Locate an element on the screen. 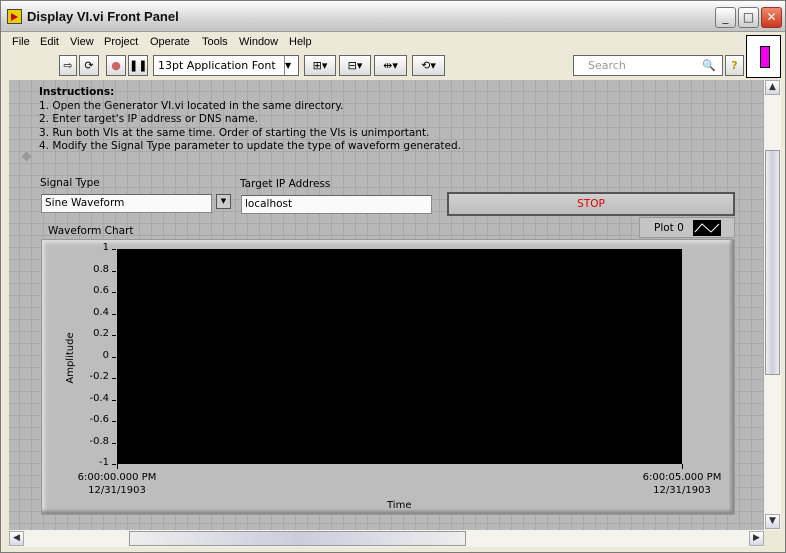 This screenshot has width=786, height=553. search-placeholder: Search is located at coordinates (607, 65).